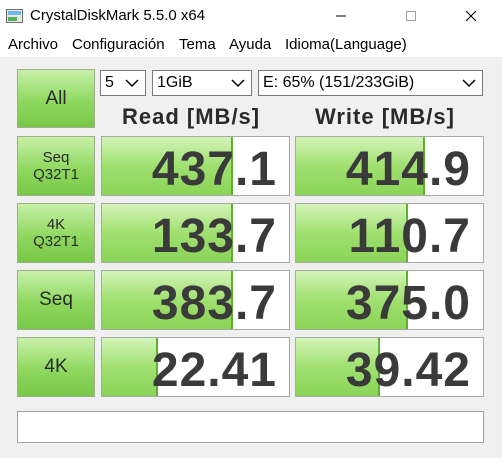 The width and height of the screenshot is (502, 458). I want to click on read-value: 22.41, so click(214, 370).